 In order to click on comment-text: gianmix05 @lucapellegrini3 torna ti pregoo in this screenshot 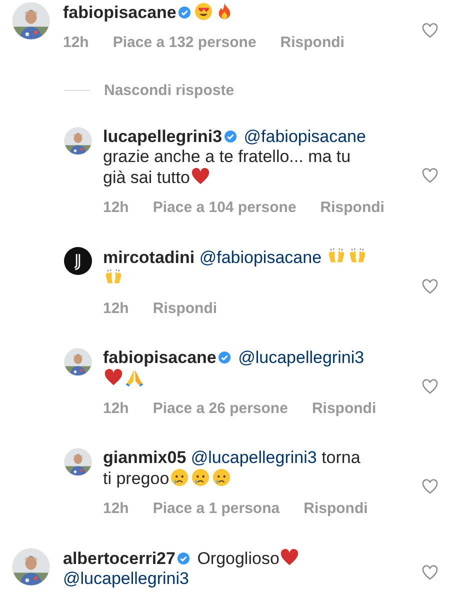, I will do `click(232, 468)`.